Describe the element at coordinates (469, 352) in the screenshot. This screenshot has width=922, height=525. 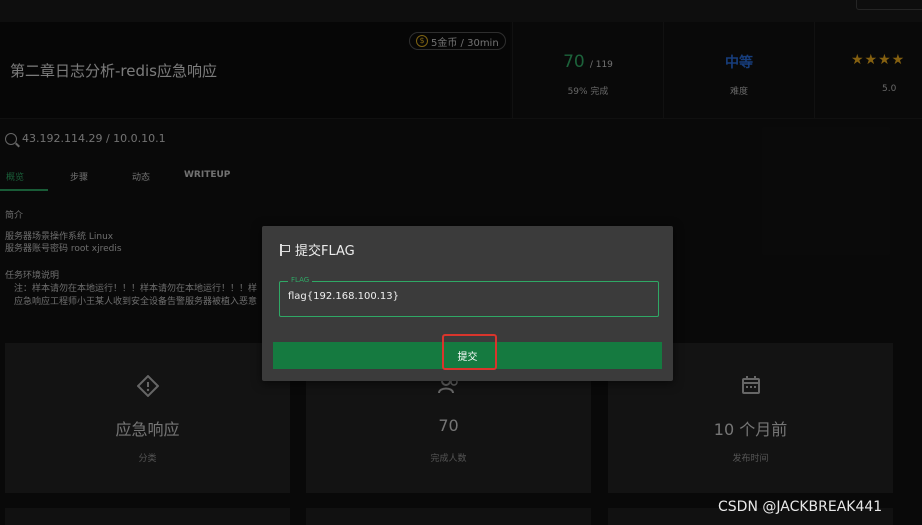
I see `highlight-annotation` at that location.